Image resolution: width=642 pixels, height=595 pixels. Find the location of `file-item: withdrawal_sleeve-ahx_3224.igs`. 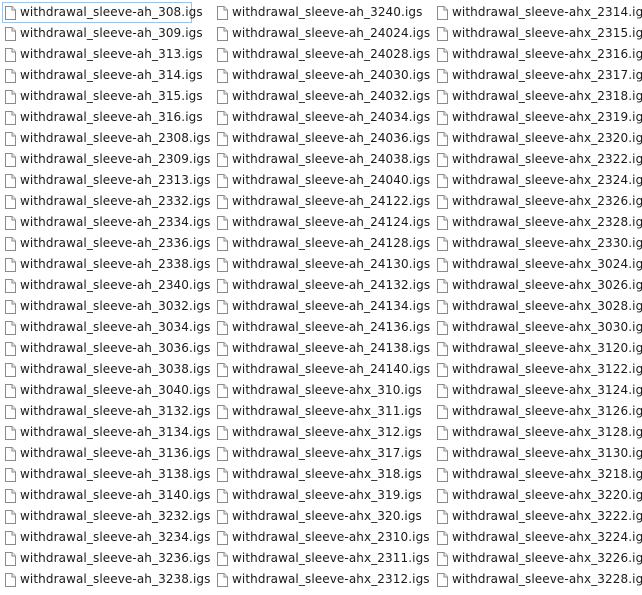

file-item: withdrawal_sleeve-ahx_3224.igs is located at coordinates (538, 537).